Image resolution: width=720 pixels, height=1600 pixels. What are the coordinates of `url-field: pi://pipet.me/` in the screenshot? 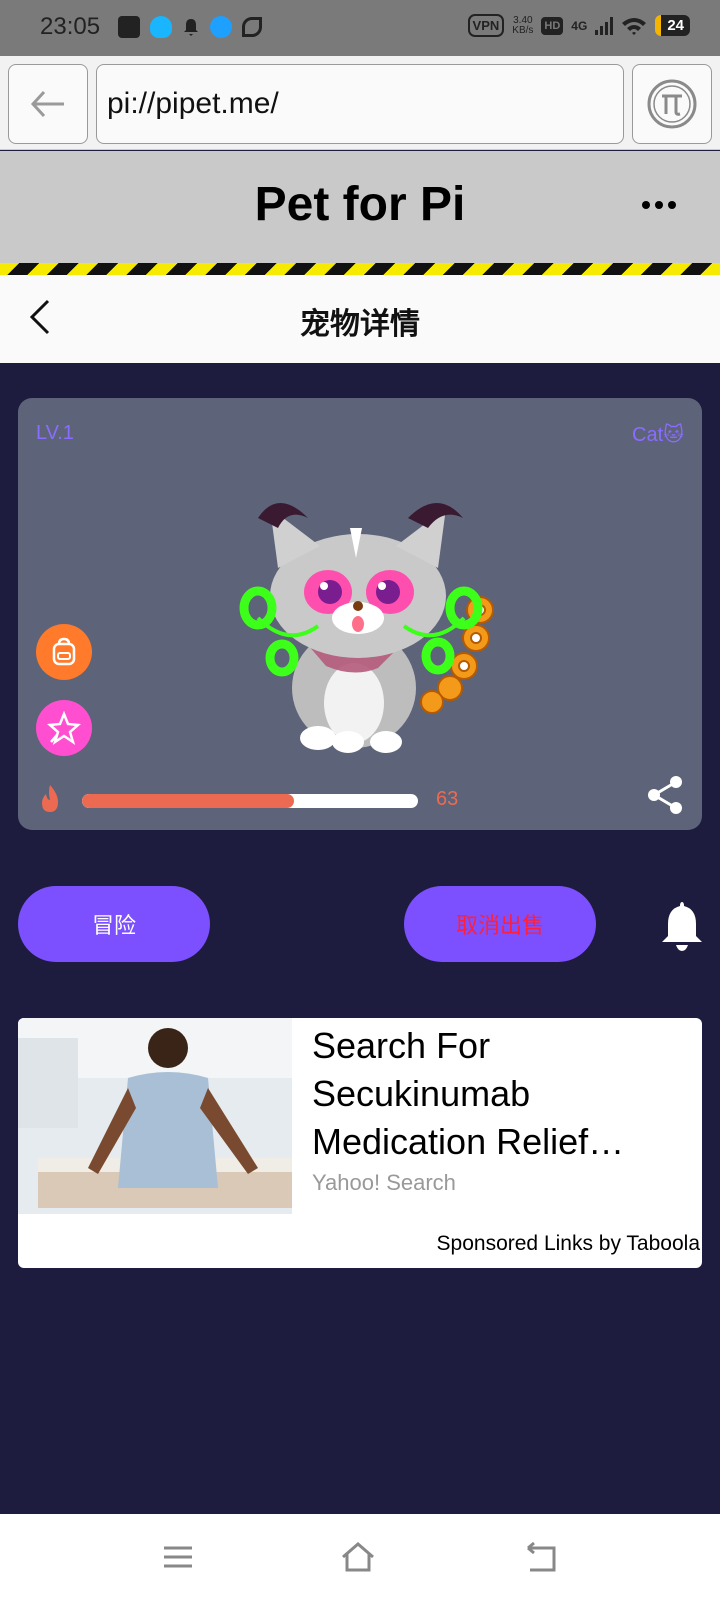 It's located at (360, 104).